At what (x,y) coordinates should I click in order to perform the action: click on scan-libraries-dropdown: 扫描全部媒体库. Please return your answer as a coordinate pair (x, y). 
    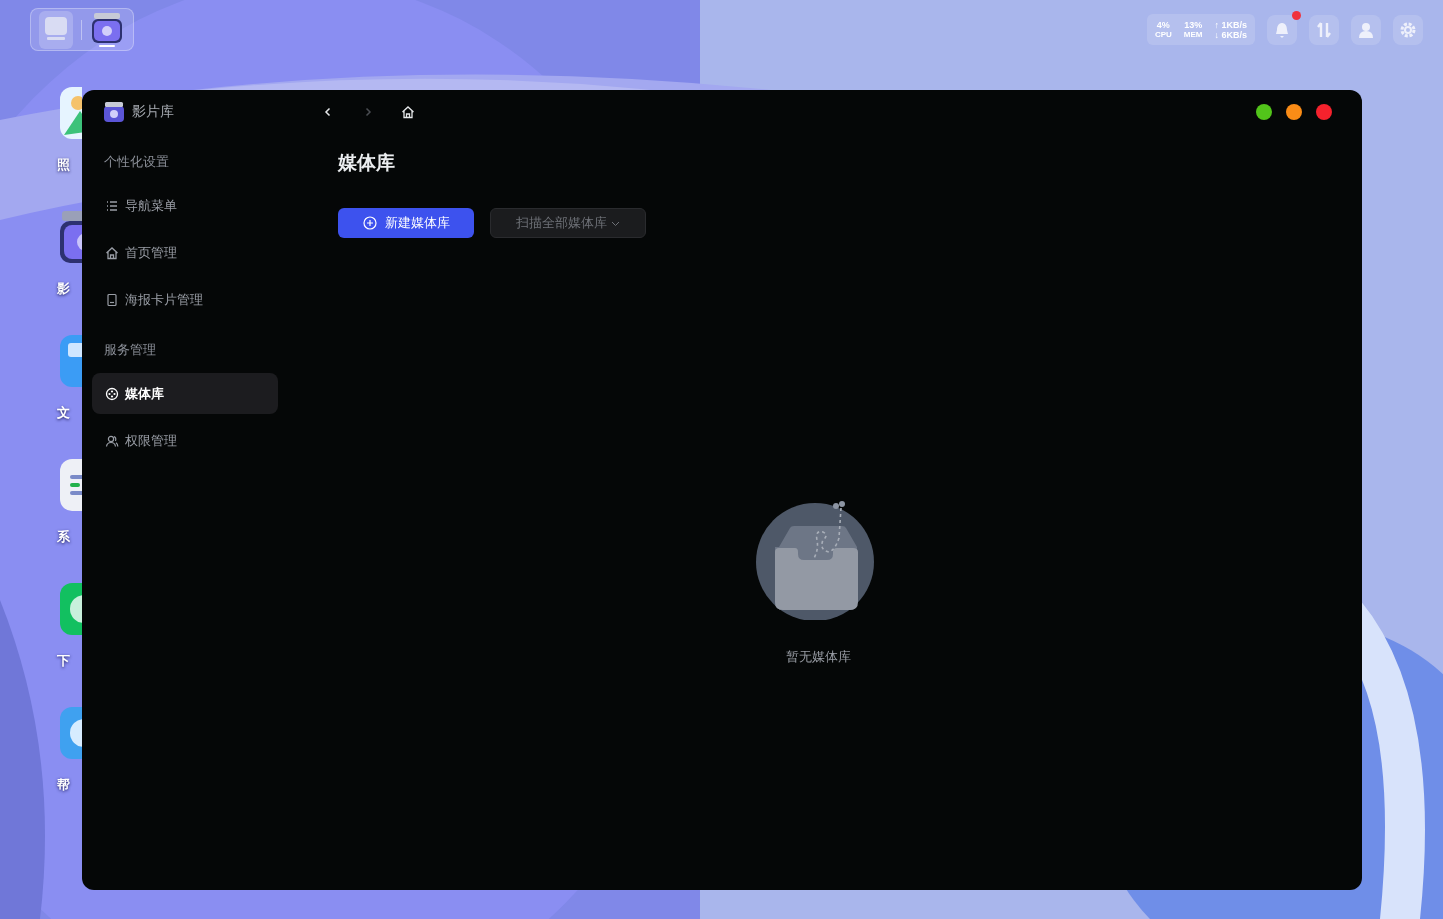
    Looking at the image, I should click on (568, 223).